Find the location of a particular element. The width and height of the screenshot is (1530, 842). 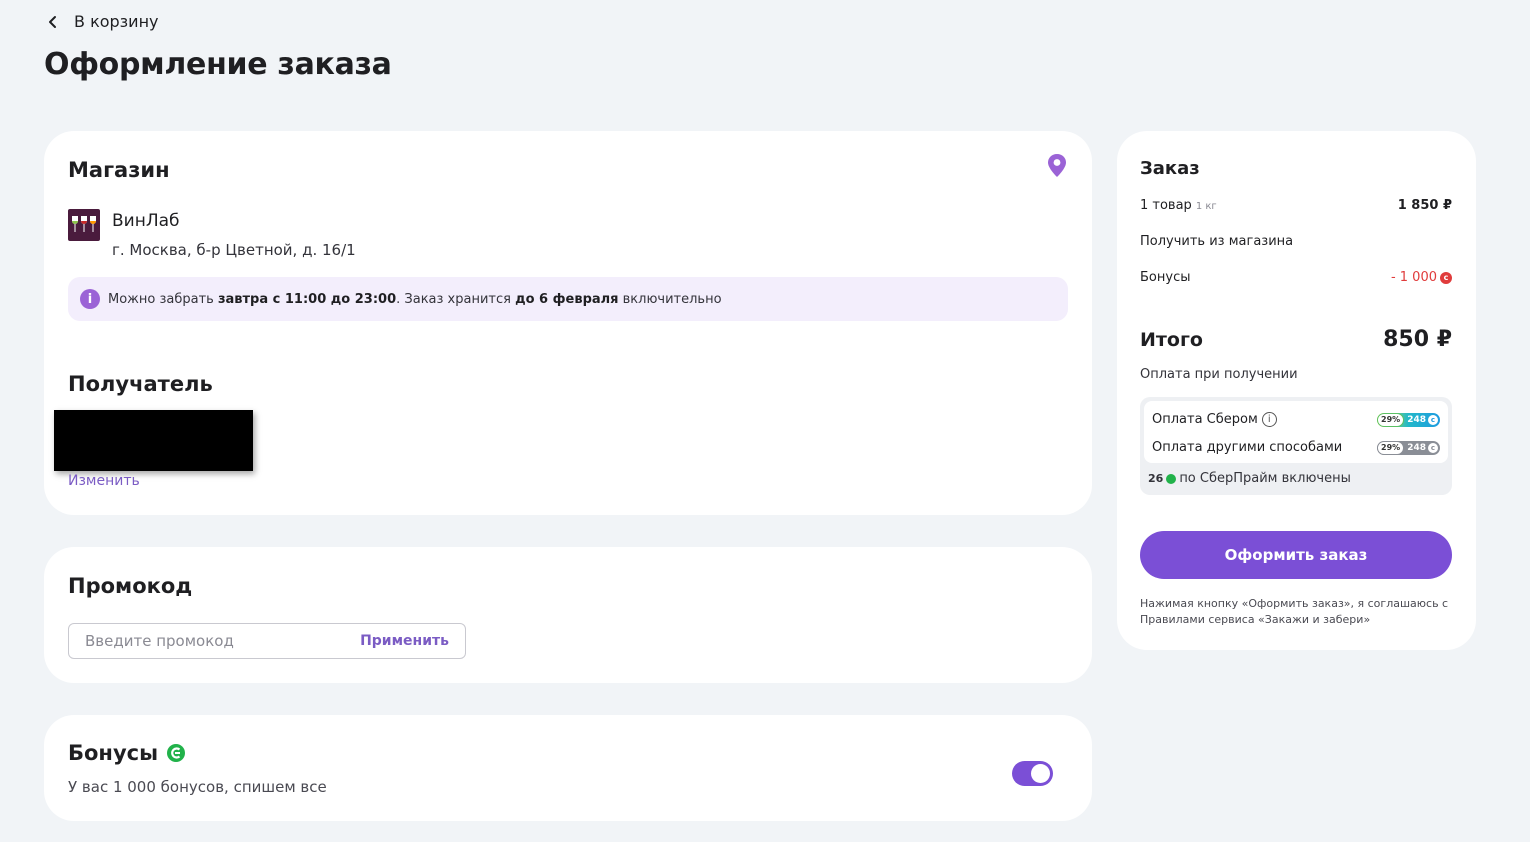

promo-card: Промокод Применить is located at coordinates (568, 615).